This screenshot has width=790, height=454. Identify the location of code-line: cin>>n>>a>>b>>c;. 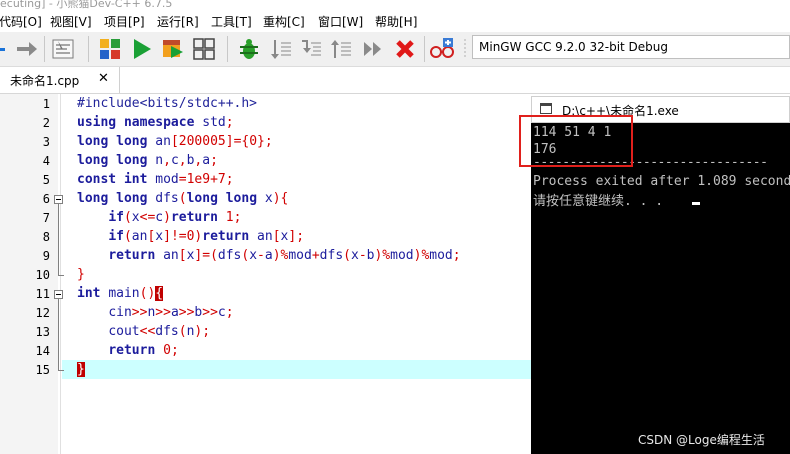
(171, 312).